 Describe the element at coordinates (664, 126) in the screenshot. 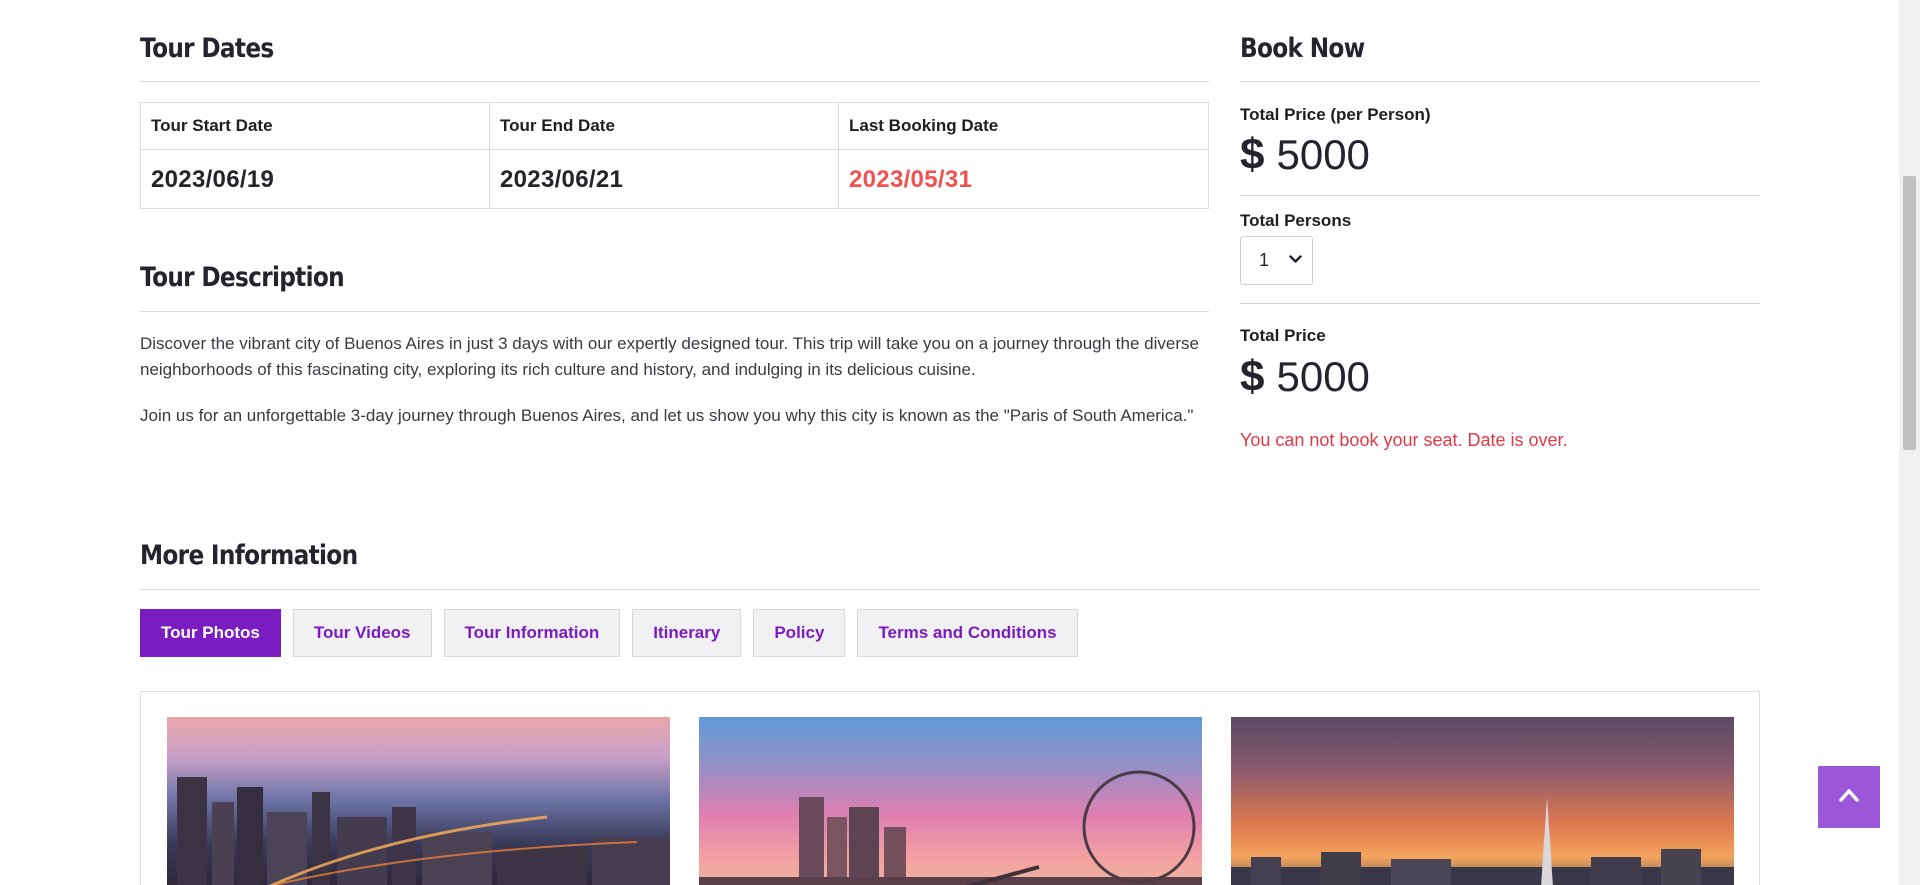

I see `end-date-header: Tour End Date` at that location.